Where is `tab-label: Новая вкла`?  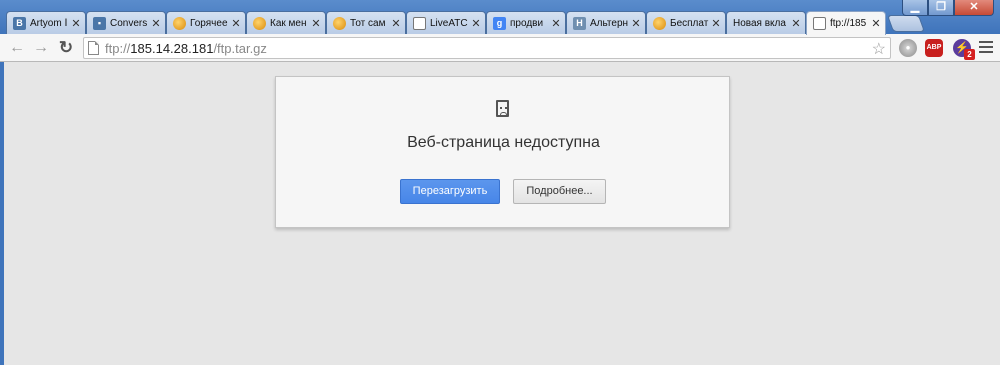 tab-label: Новая вкла is located at coordinates (759, 23).